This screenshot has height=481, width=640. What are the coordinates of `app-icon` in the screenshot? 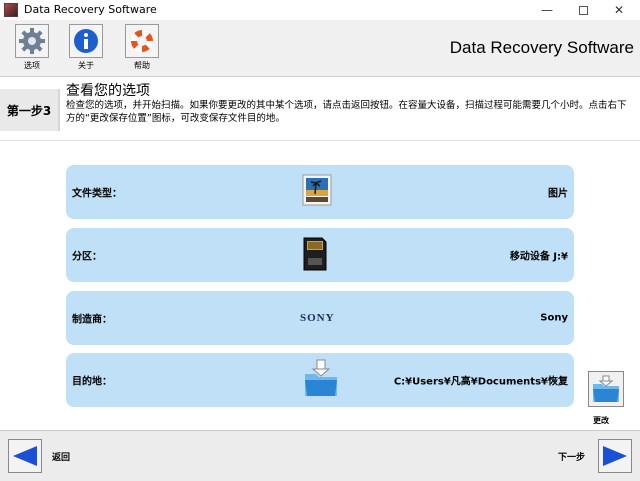 It's located at (11, 10).